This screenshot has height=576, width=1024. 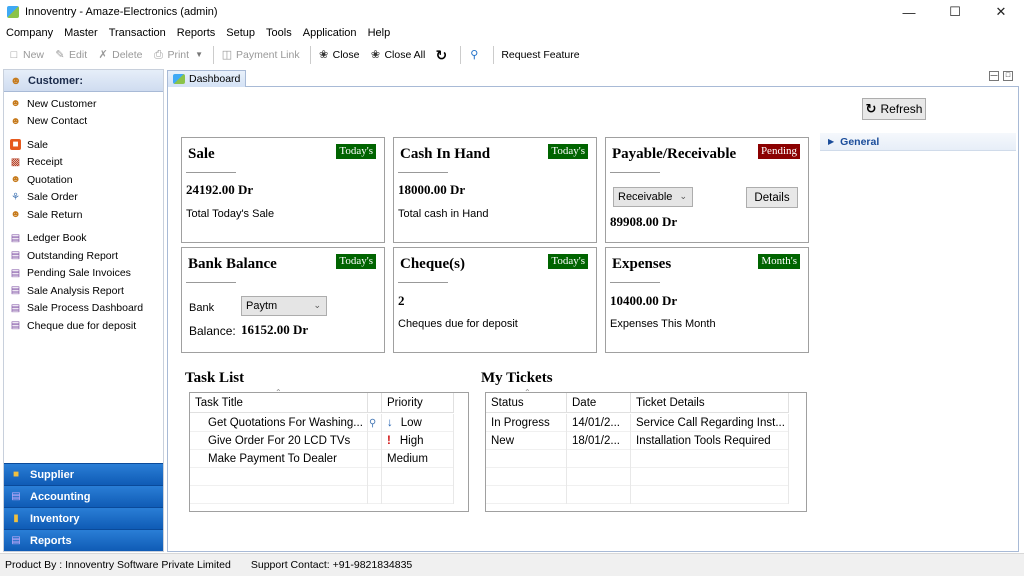 What do you see at coordinates (83, 145) in the screenshot?
I see `sidebar-item-sale: ■ Sale` at bounding box center [83, 145].